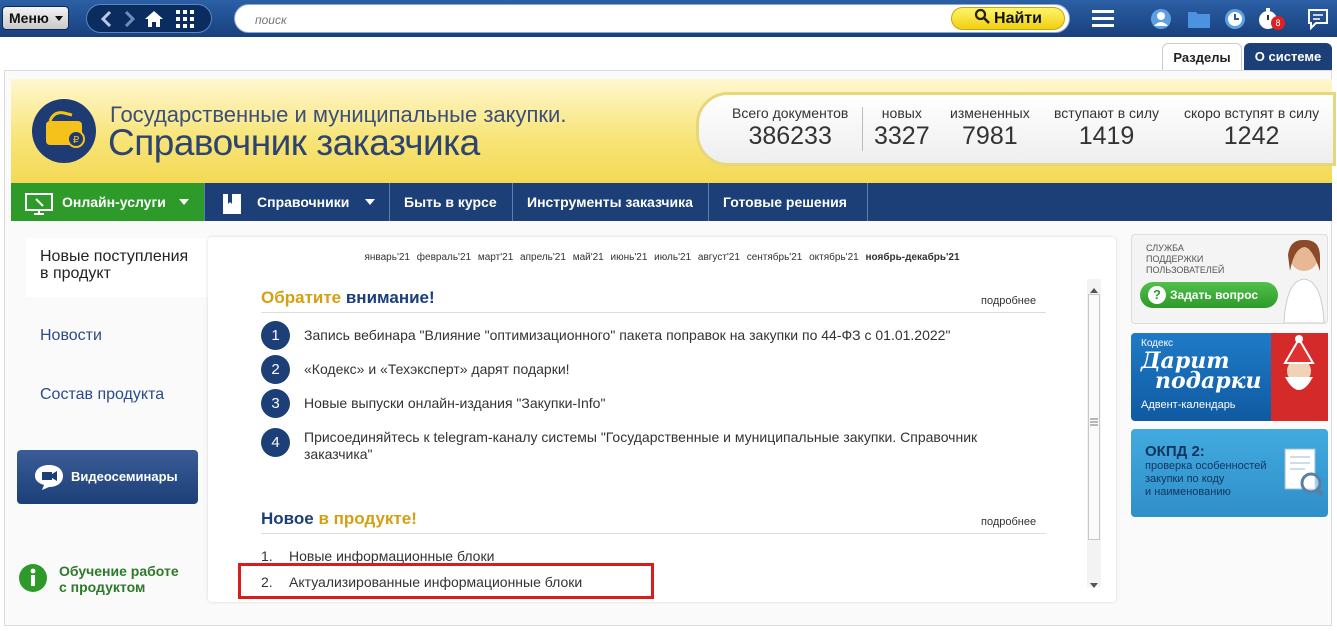 This screenshot has height=631, width=1337. Describe the element at coordinates (785, 202) in the screenshot. I see `nav-ready-solutions: Готовые решения` at that location.